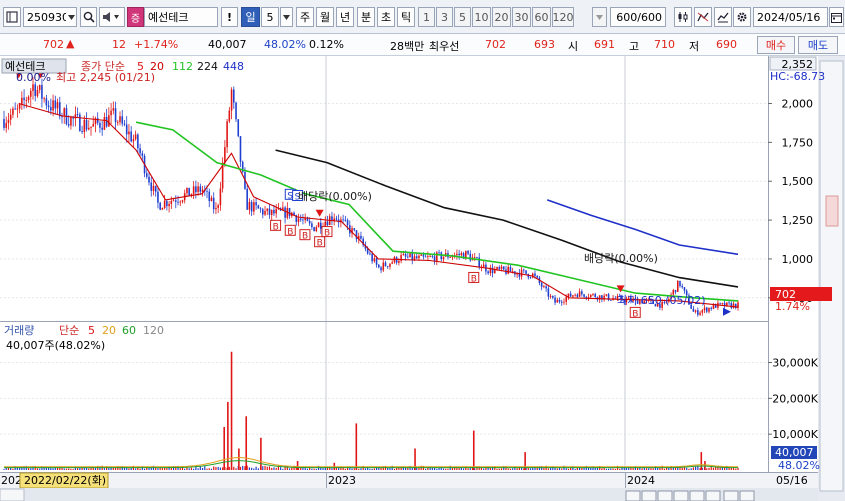  Describe the element at coordinates (71, 17) in the screenshot. I see `code-dropdown-button` at that location.